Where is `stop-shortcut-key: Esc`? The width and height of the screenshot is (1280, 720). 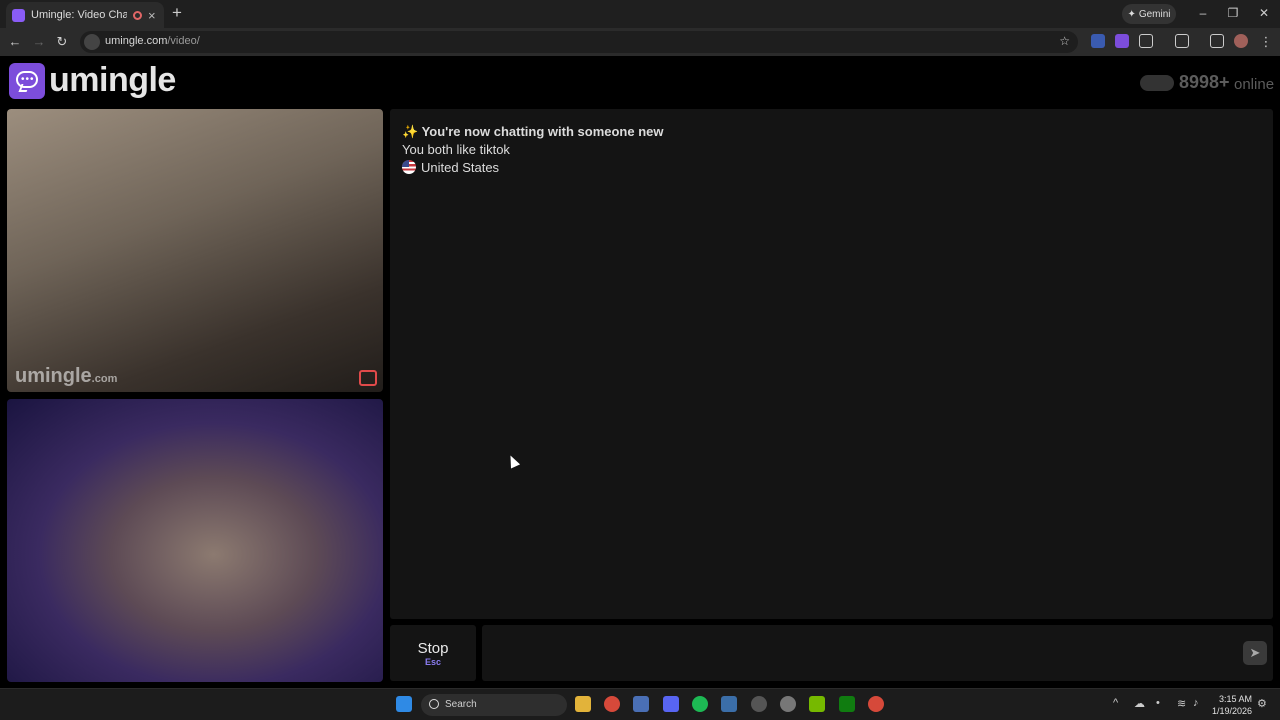
stop-shortcut-key: Esc is located at coordinates (432, 662).